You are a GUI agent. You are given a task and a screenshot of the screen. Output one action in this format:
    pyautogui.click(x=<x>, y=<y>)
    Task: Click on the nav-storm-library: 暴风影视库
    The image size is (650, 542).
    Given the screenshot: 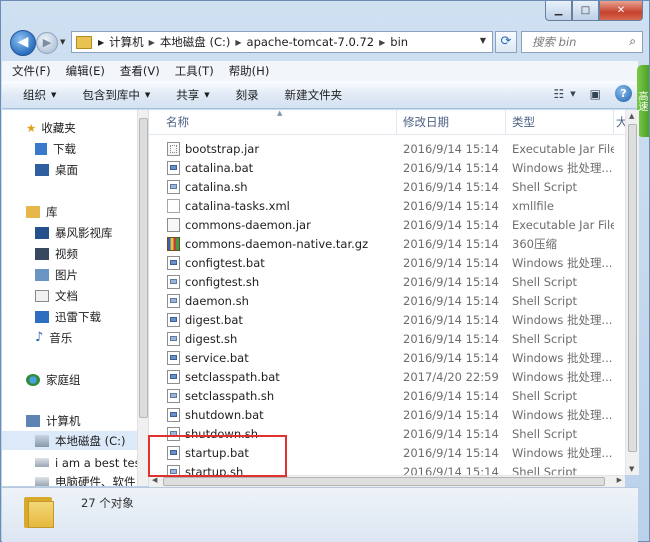 What is the action you would take?
    pyautogui.click(x=74, y=232)
    